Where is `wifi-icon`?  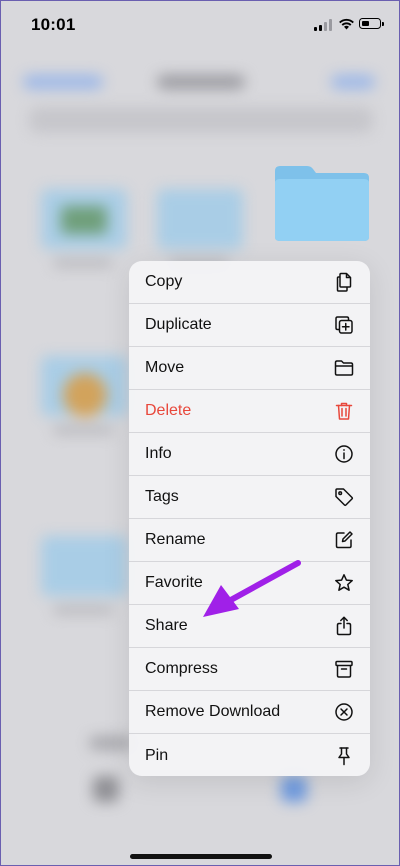
wifi-icon is located at coordinates (346, 24).